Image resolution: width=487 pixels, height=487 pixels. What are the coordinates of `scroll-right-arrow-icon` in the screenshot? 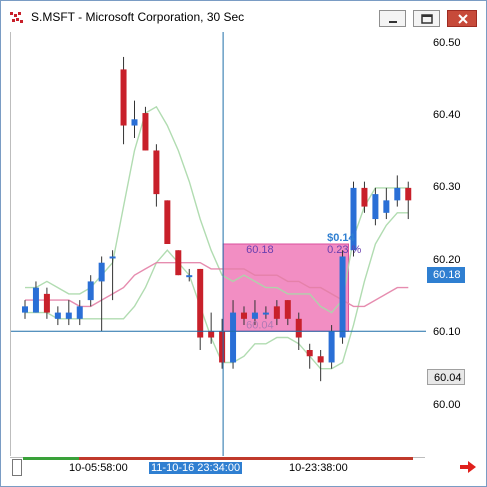 It's located at (468, 467).